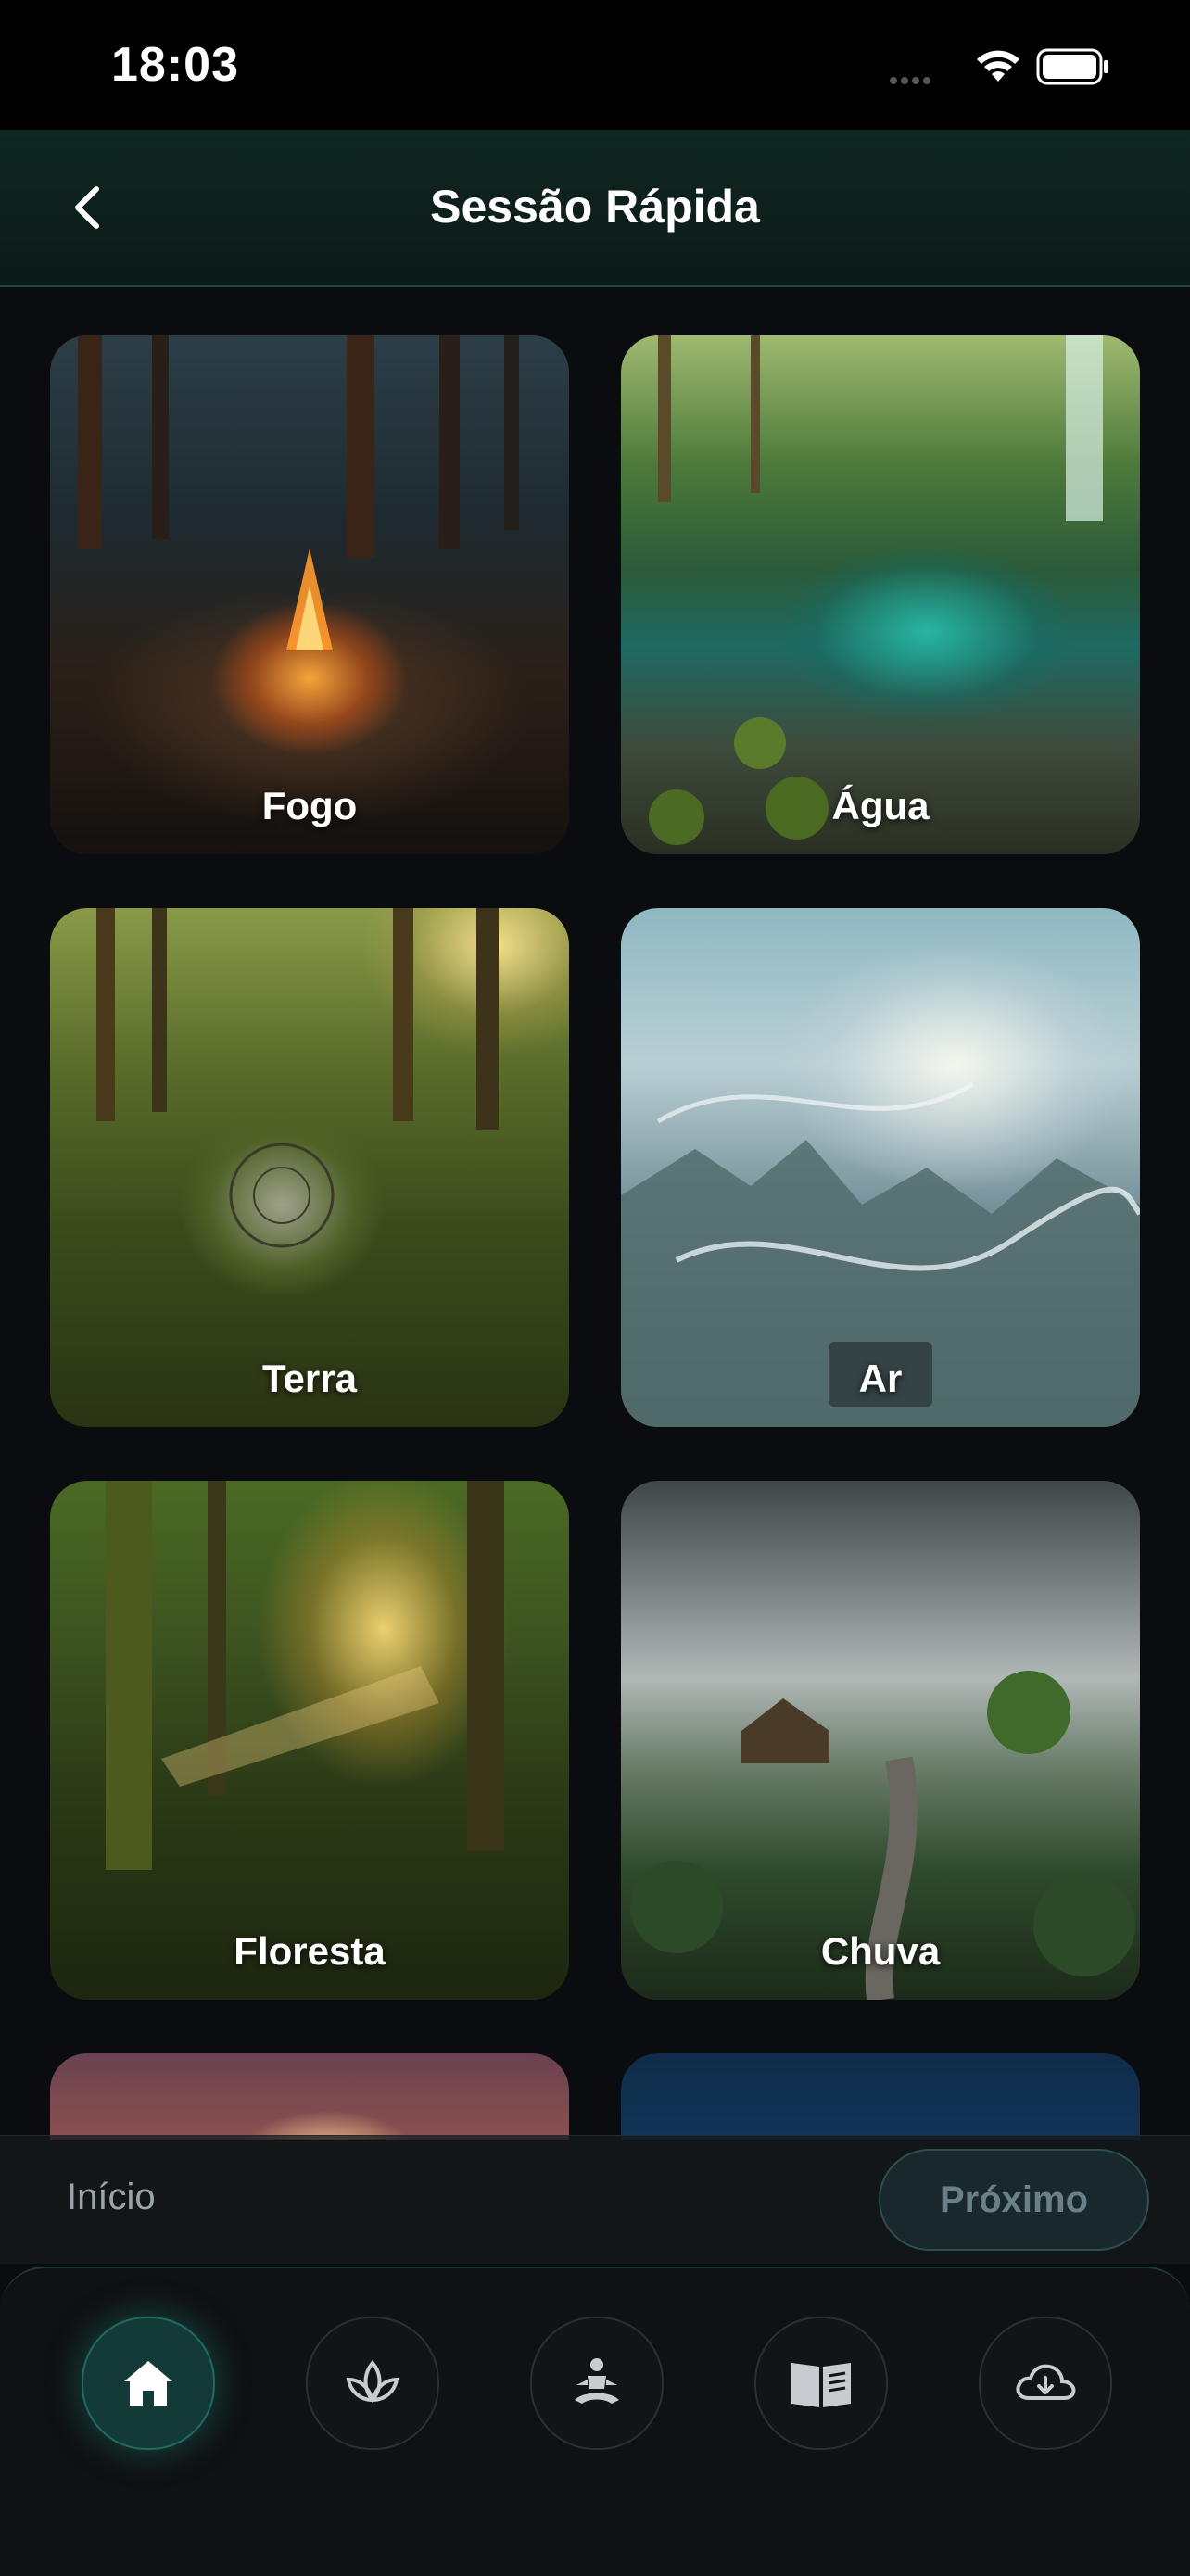  I want to click on header: Sessão Rápida, so click(595, 208).